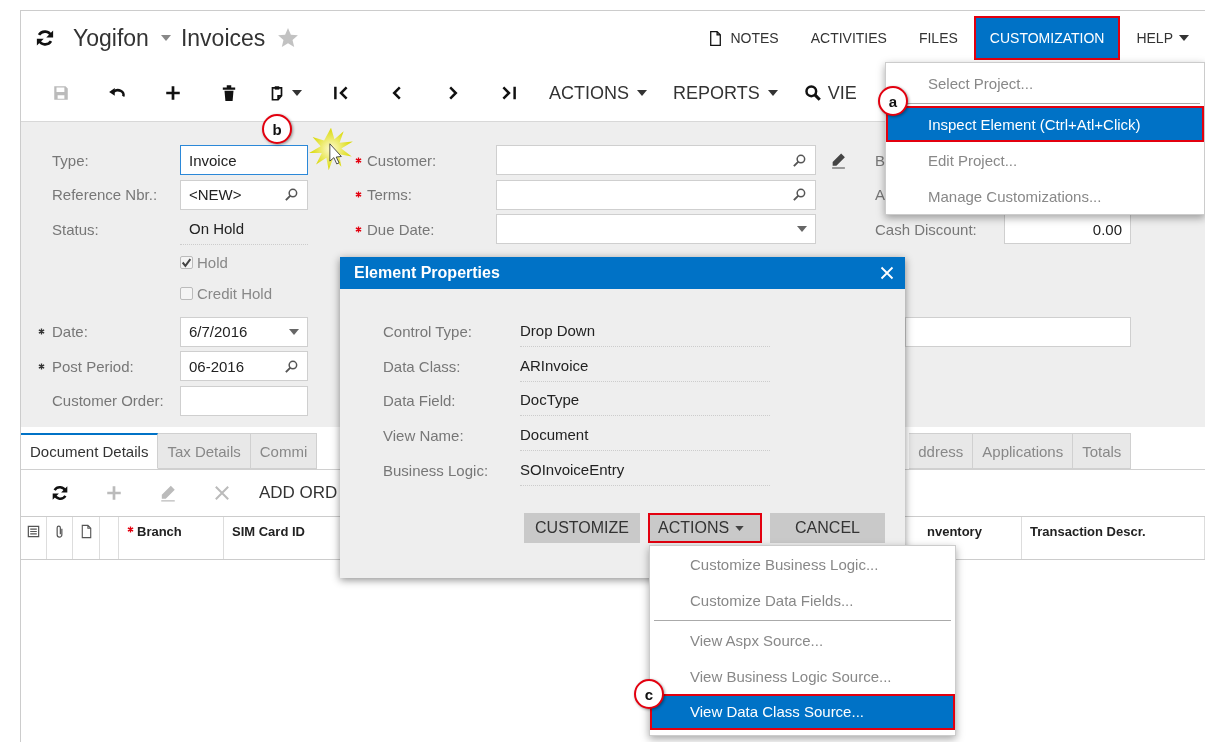 The width and height of the screenshot is (1205, 742). I want to click on input-field: Invoice, so click(244, 160).